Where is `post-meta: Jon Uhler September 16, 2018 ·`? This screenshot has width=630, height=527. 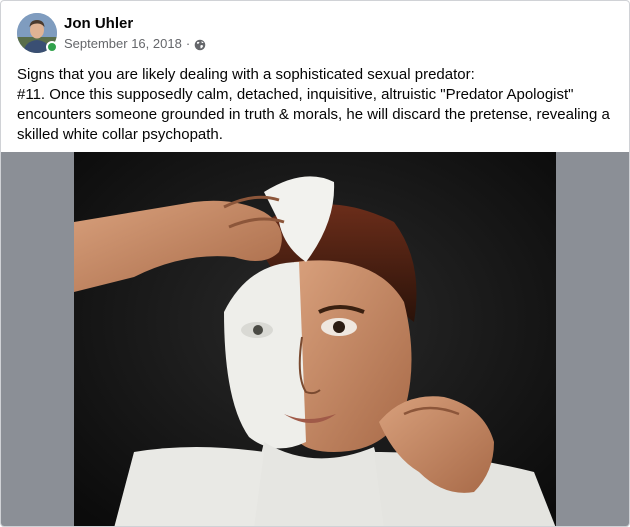
post-meta: Jon Uhler September 16, 2018 · is located at coordinates (135, 33).